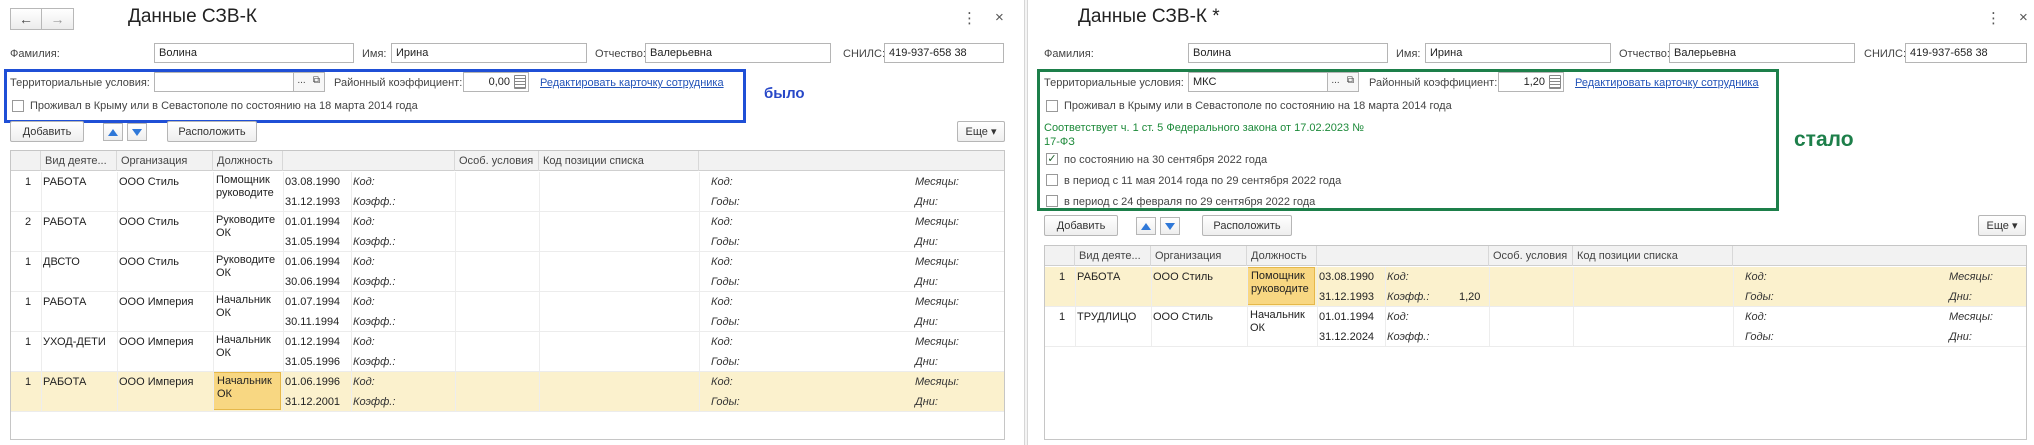 The height and width of the screenshot is (445, 2034). Describe the element at coordinates (1347, 297) in the screenshot. I see `row-date-end: 31.12.1993` at that location.